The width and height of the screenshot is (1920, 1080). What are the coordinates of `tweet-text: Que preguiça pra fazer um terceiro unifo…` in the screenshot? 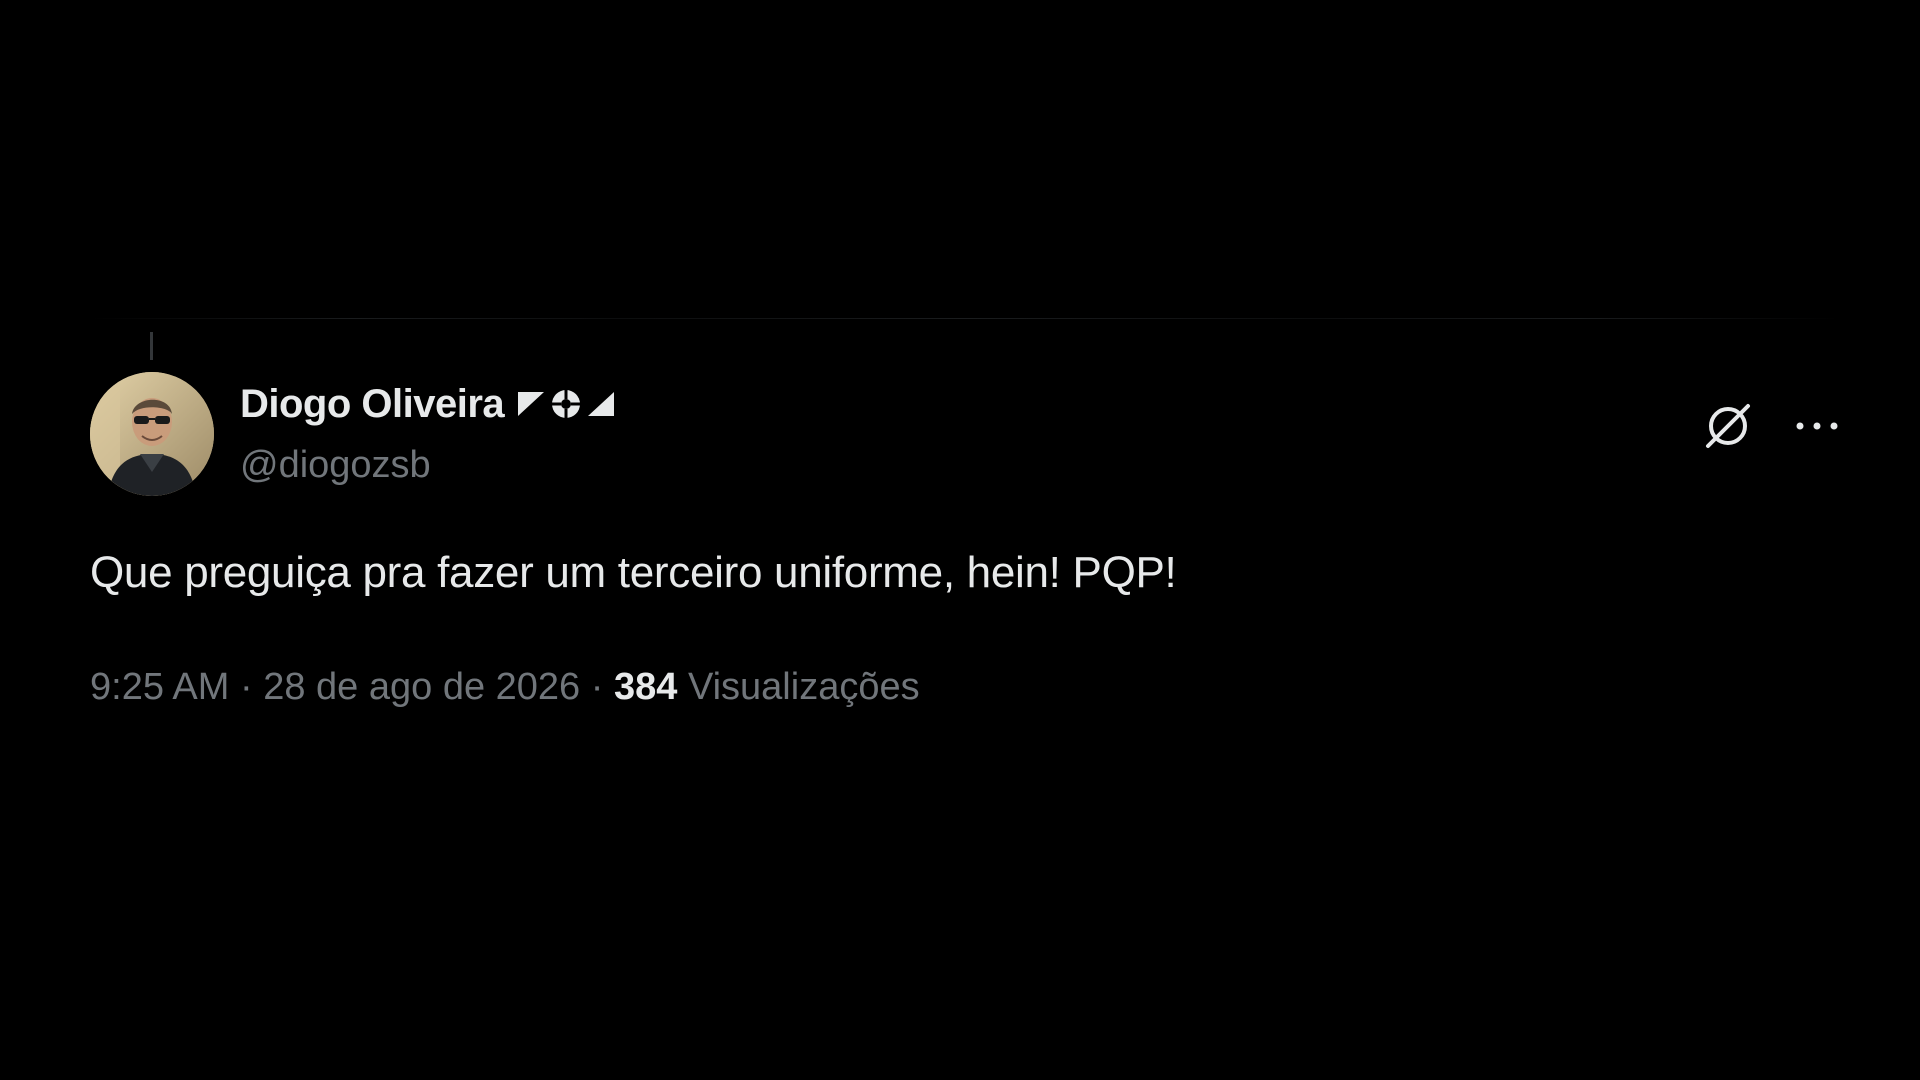 It's located at (633, 572).